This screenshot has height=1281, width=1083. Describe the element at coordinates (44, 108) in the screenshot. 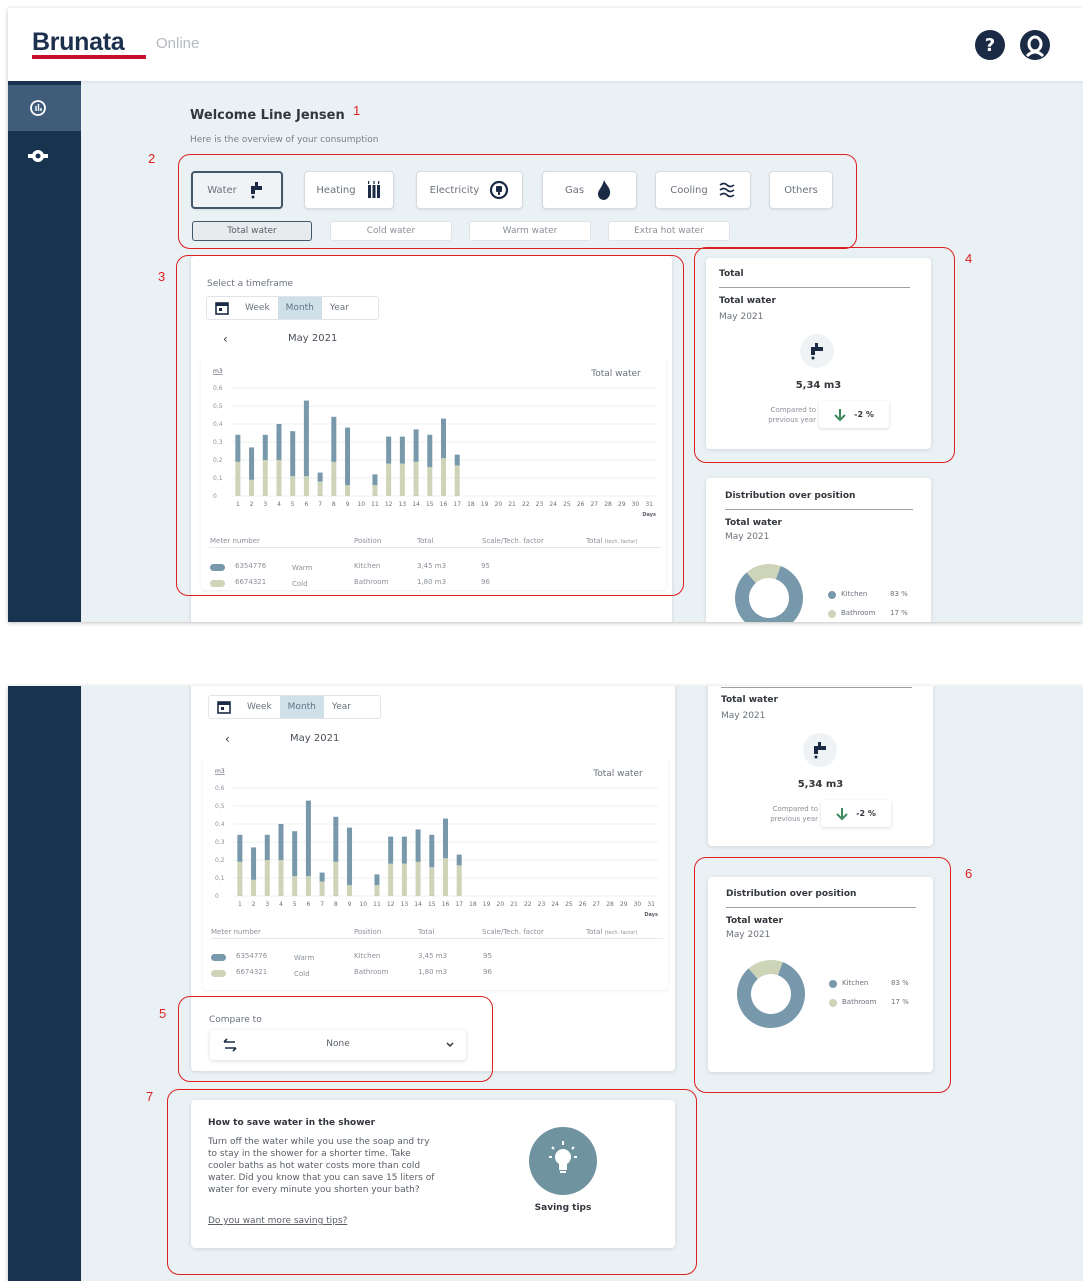

I see `sidebar-item-consumption` at that location.